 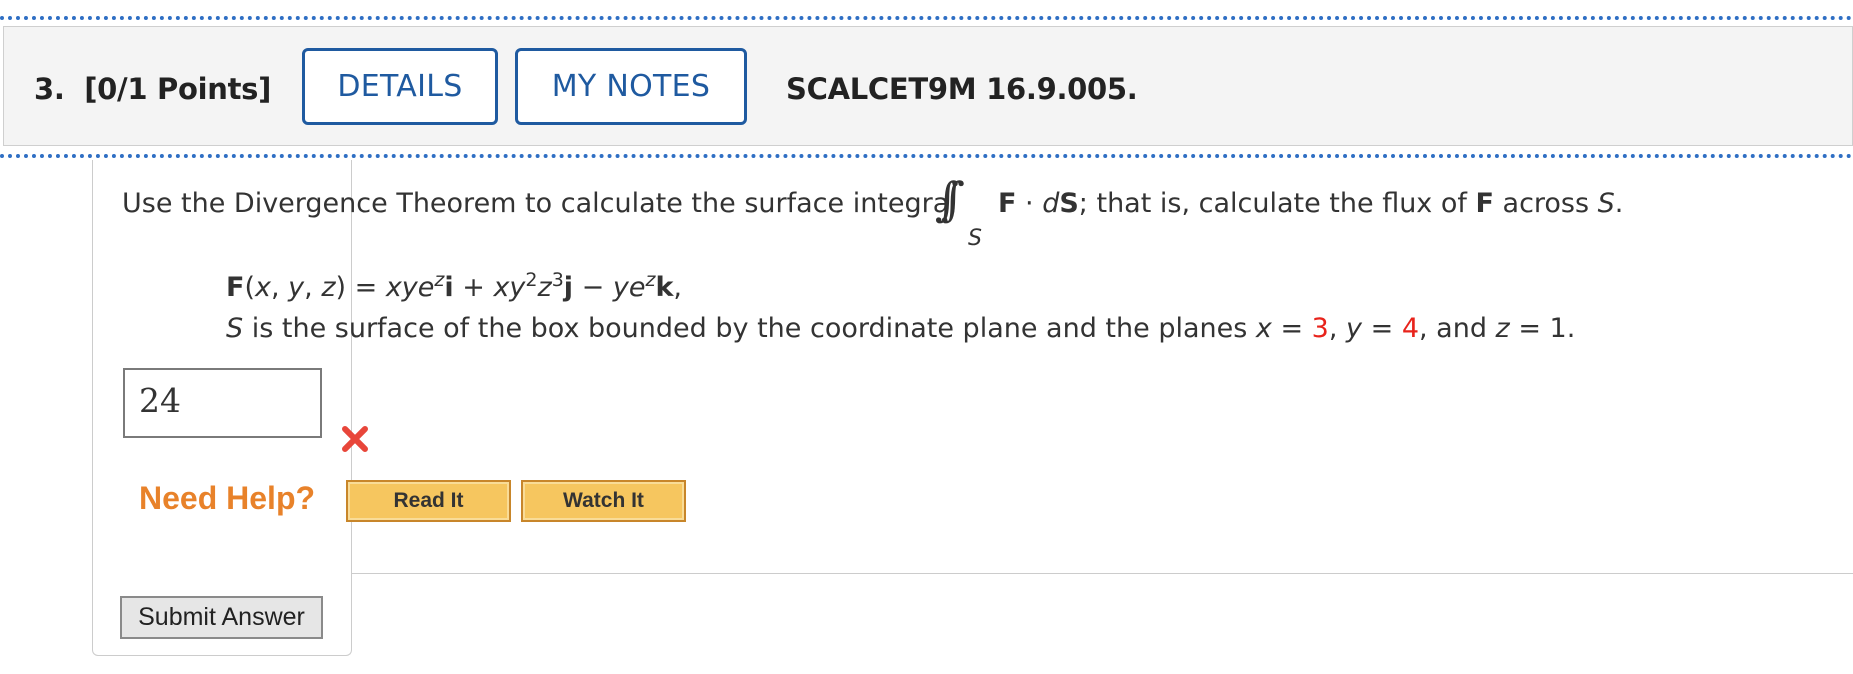 What do you see at coordinates (355, 439) in the screenshot?
I see `incorrect-x-icon` at bounding box center [355, 439].